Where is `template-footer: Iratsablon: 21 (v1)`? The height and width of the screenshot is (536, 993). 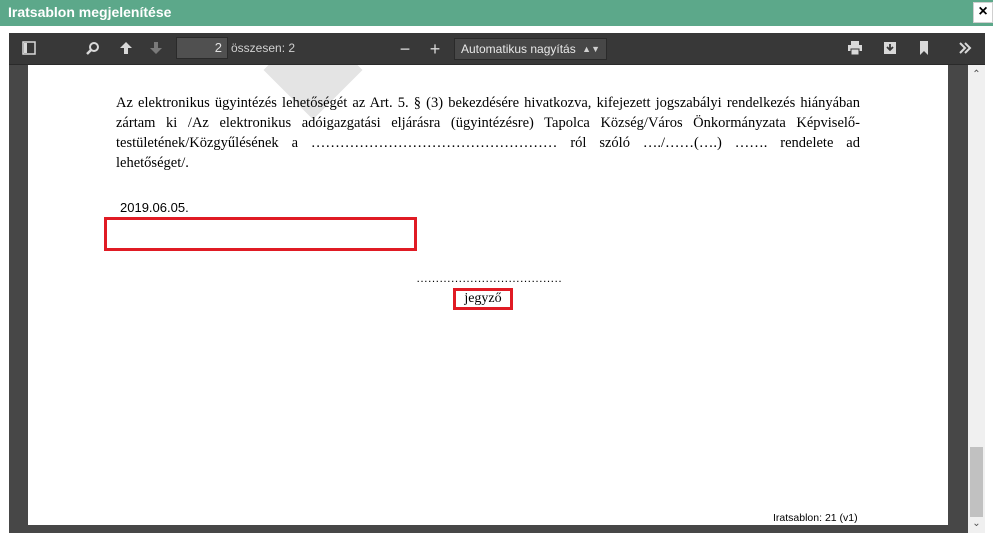
template-footer: Iratsablon: 21 (v1) is located at coordinates (815, 518).